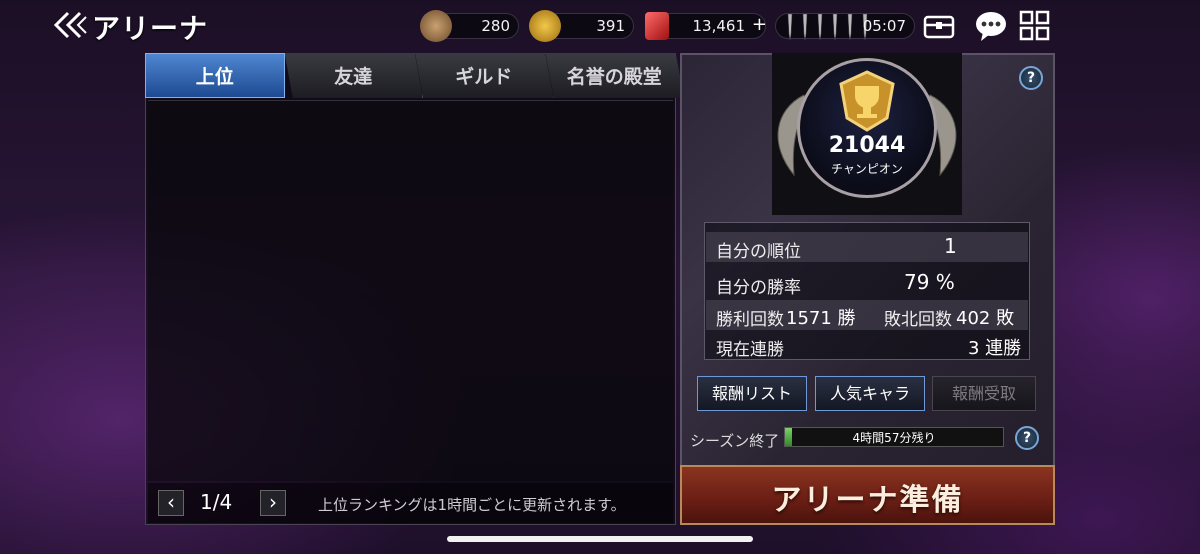 The height and width of the screenshot is (554, 1200). I want to click on season-remaining-text: 4時間57分残り, so click(894, 438).